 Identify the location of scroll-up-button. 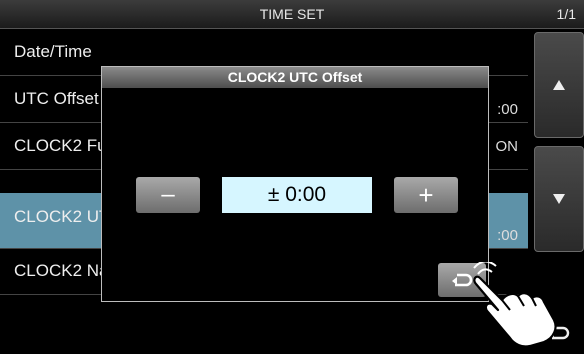
(559, 85).